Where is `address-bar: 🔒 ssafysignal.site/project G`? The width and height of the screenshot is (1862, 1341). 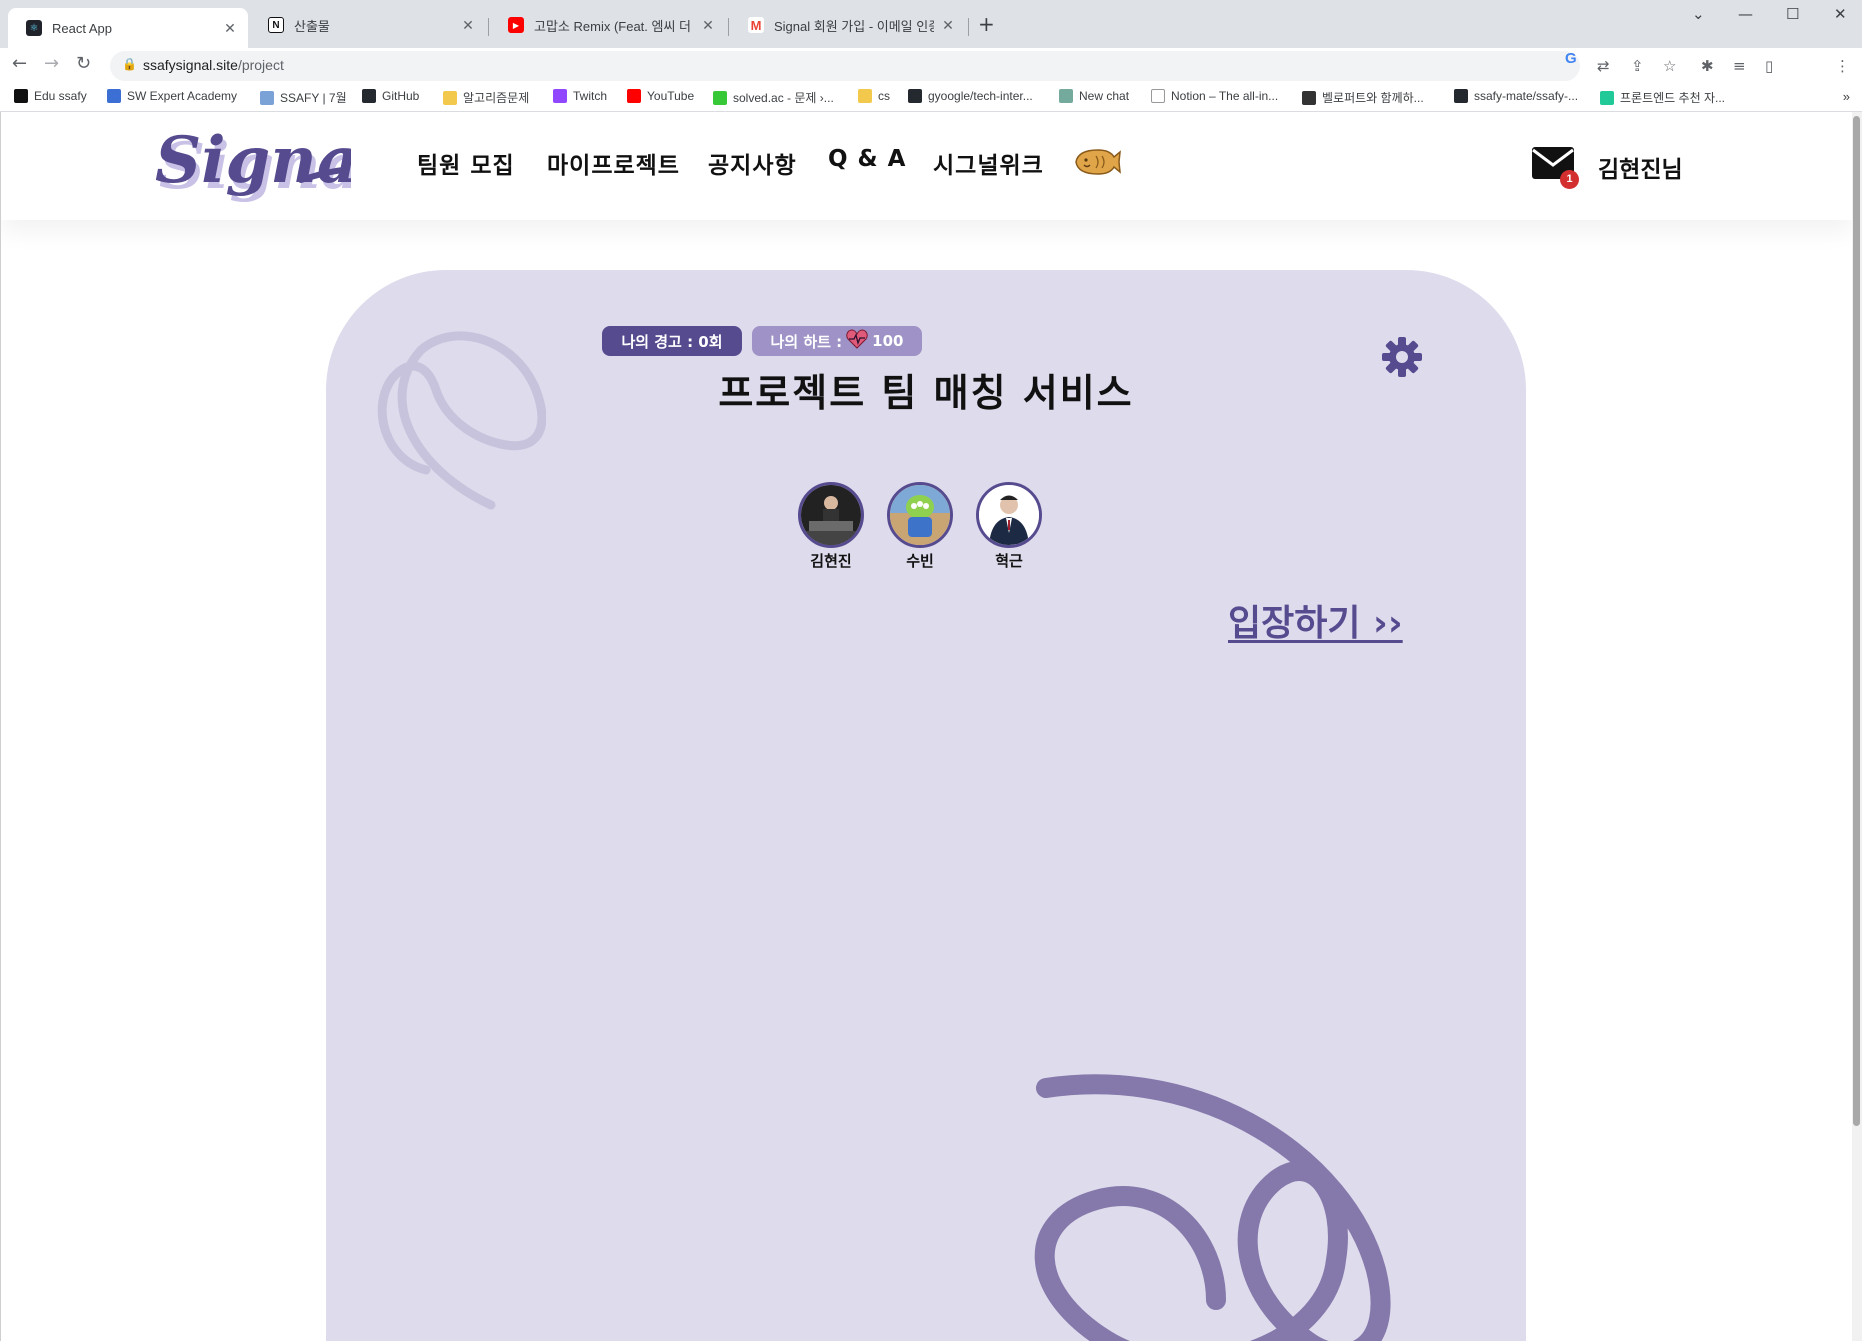
address-bar: 🔒 ssafysignal.site/project G is located at coordinates (845, 65).